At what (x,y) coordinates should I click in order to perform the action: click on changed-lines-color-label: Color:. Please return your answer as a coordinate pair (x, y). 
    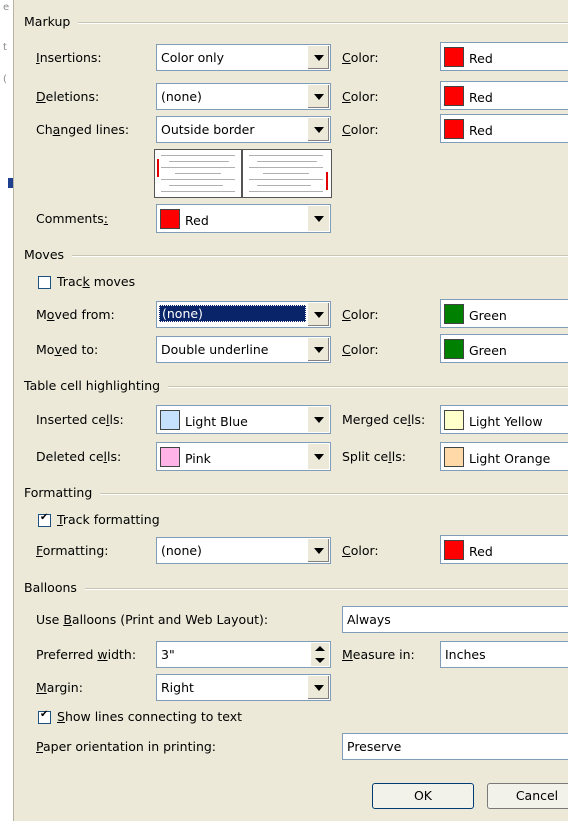
    Looking at the image, I should click on (360, 129).